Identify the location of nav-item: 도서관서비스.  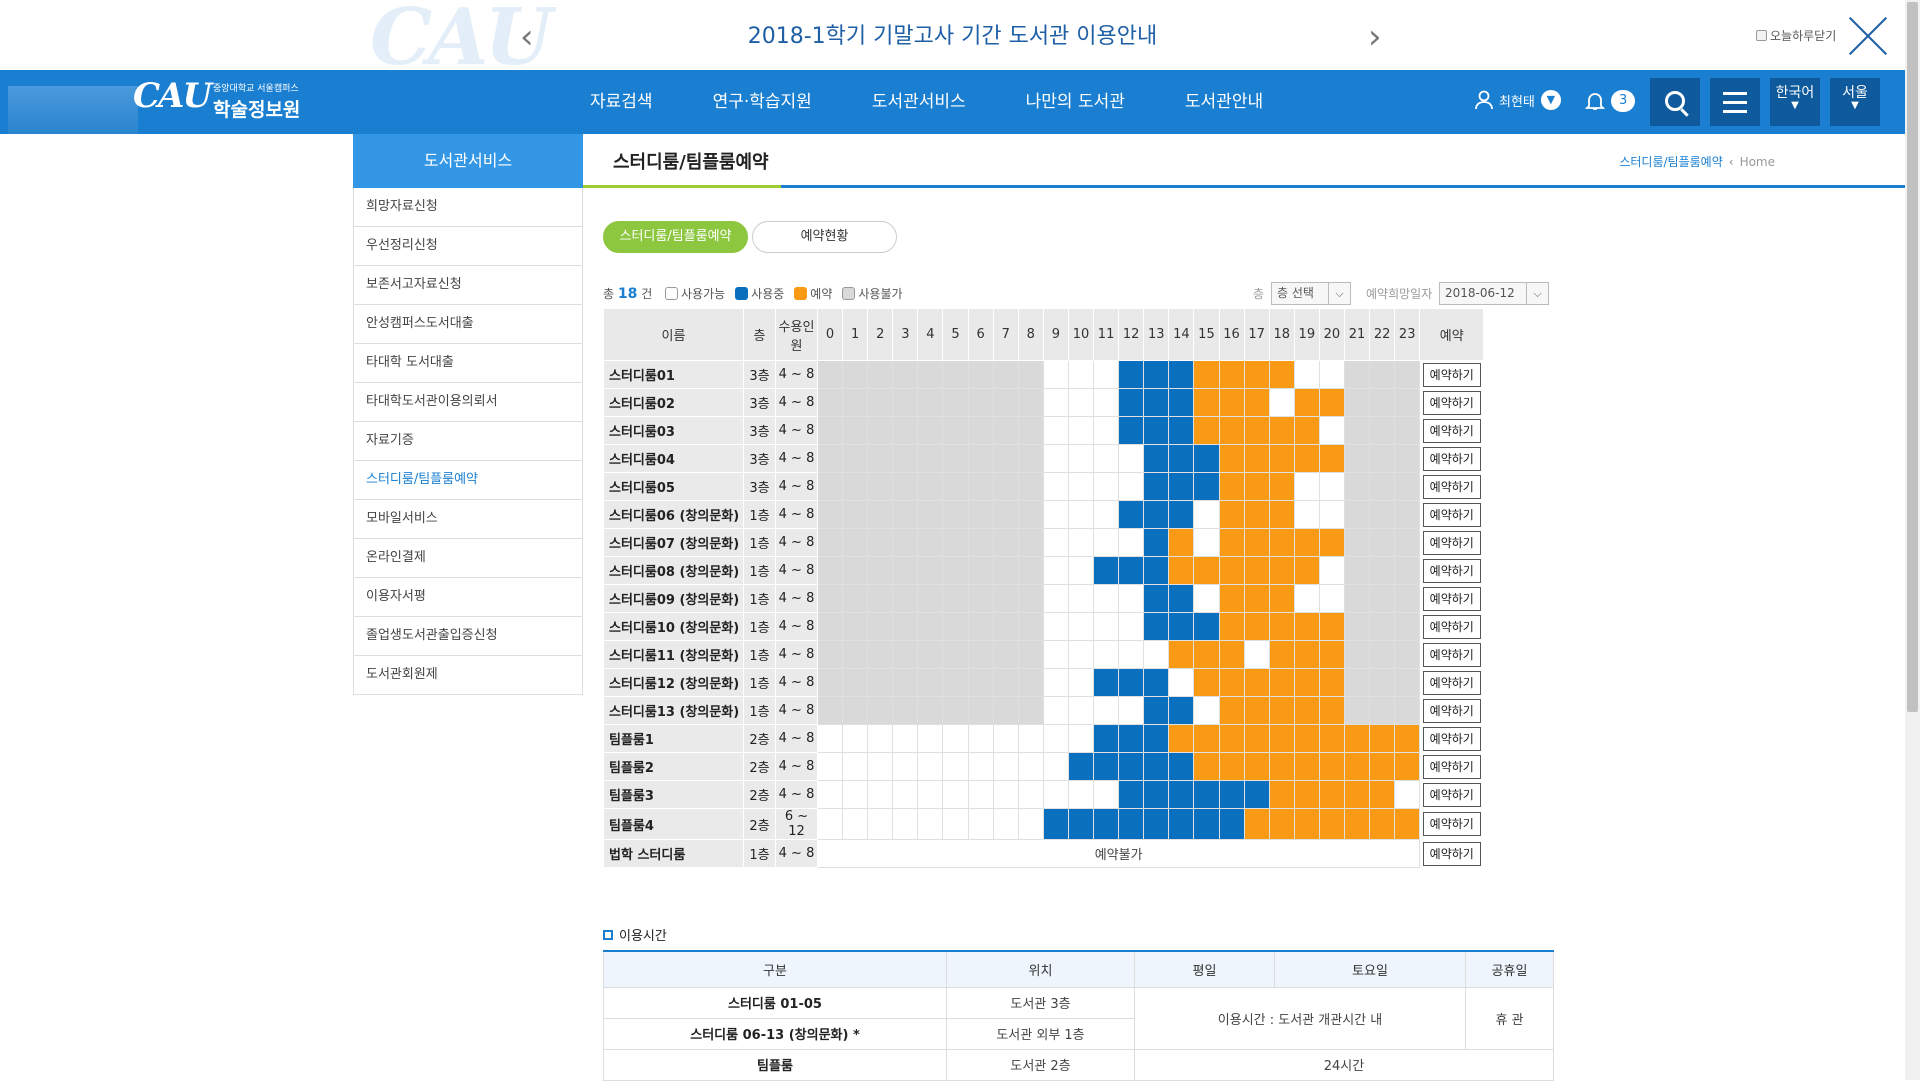
(919, 102).